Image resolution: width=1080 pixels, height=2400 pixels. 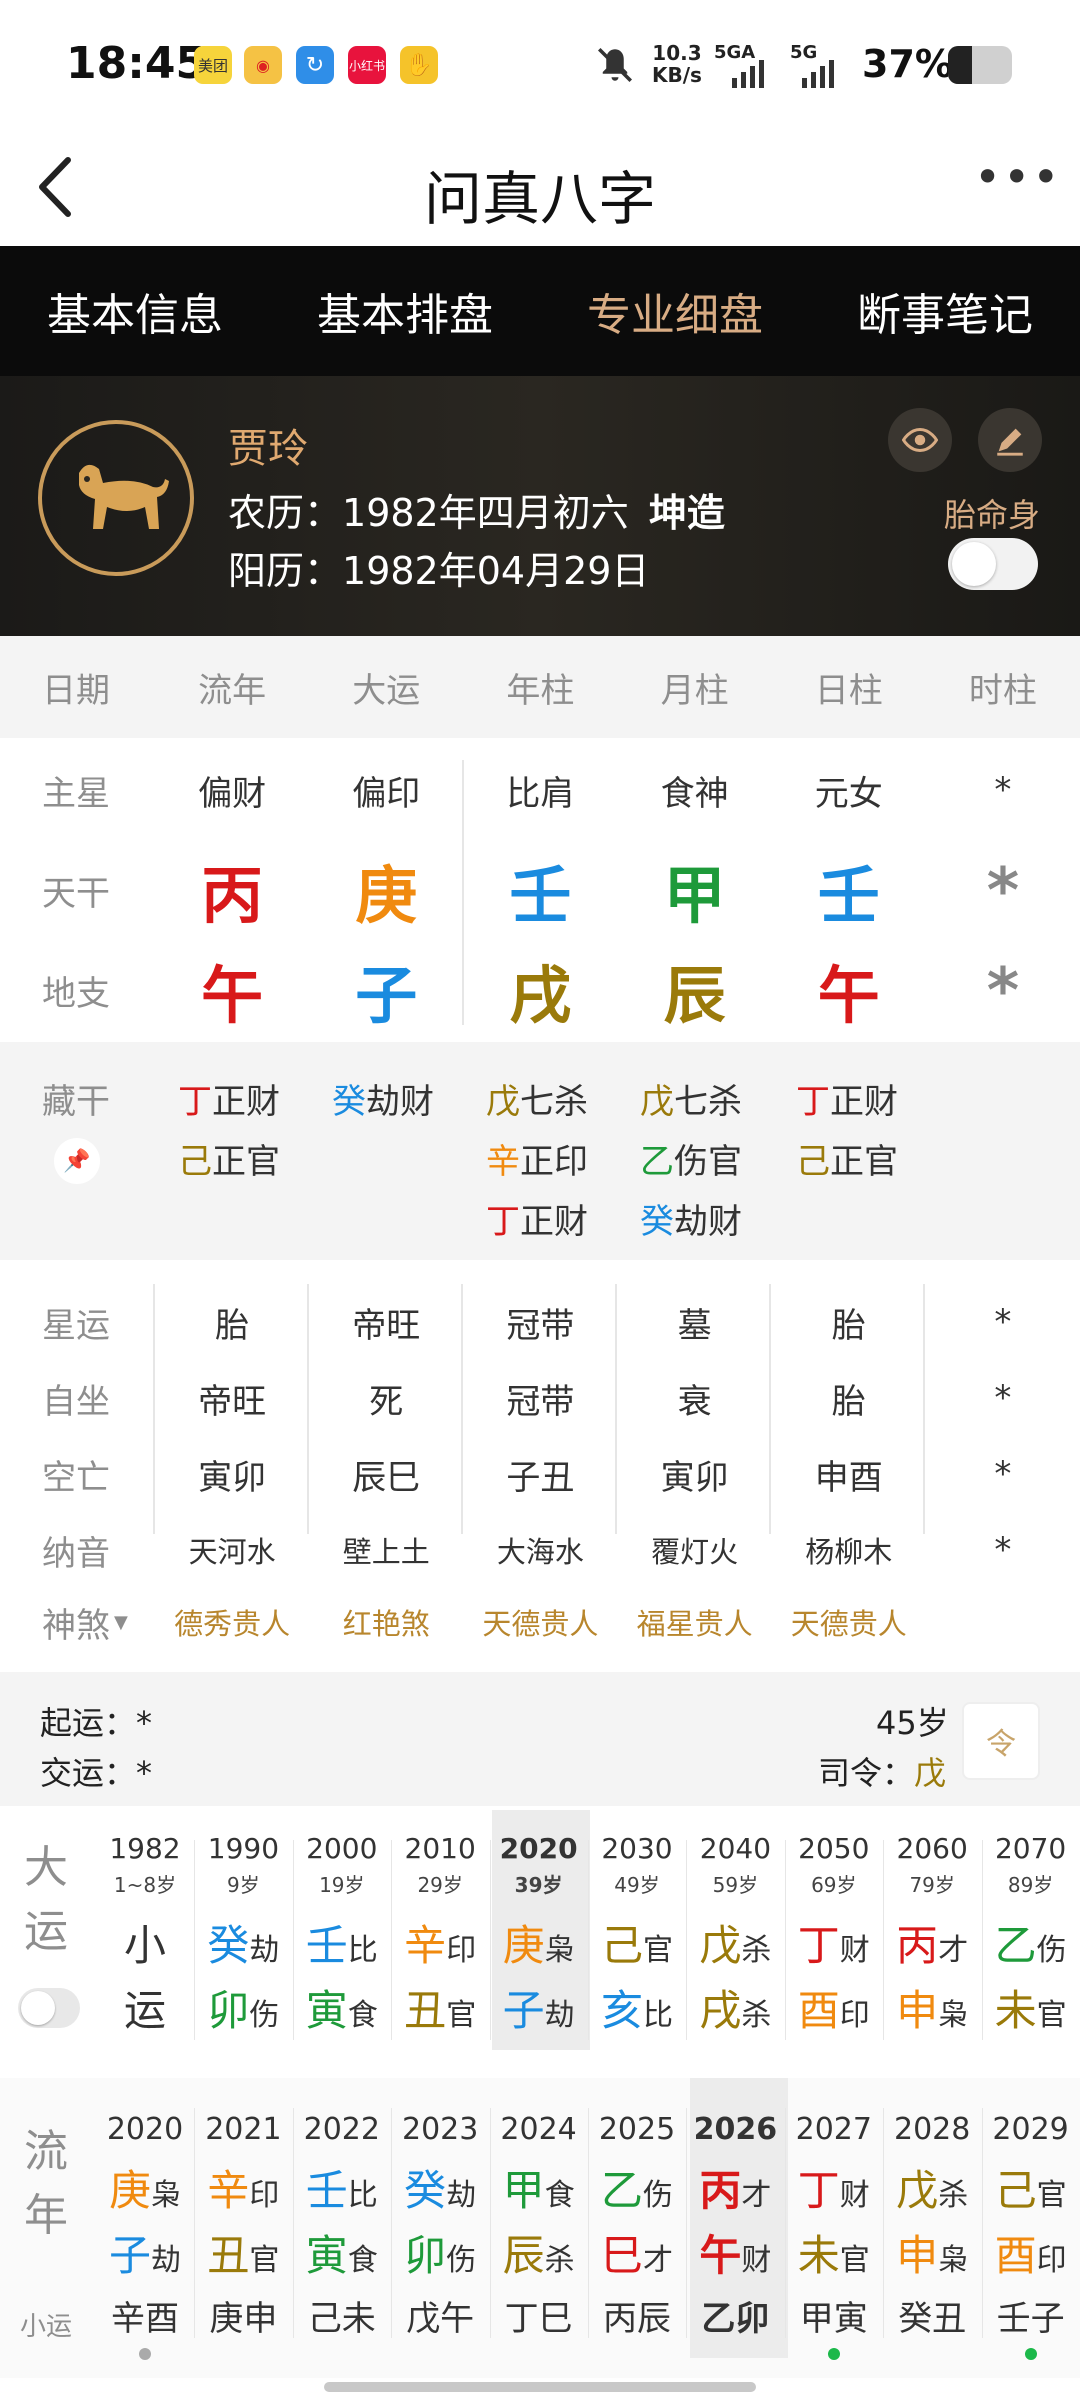 What do you see at coordinates (386, 690) in the screenshot?
I see `col-dayun: 大运` at bounding box center [386, 690].